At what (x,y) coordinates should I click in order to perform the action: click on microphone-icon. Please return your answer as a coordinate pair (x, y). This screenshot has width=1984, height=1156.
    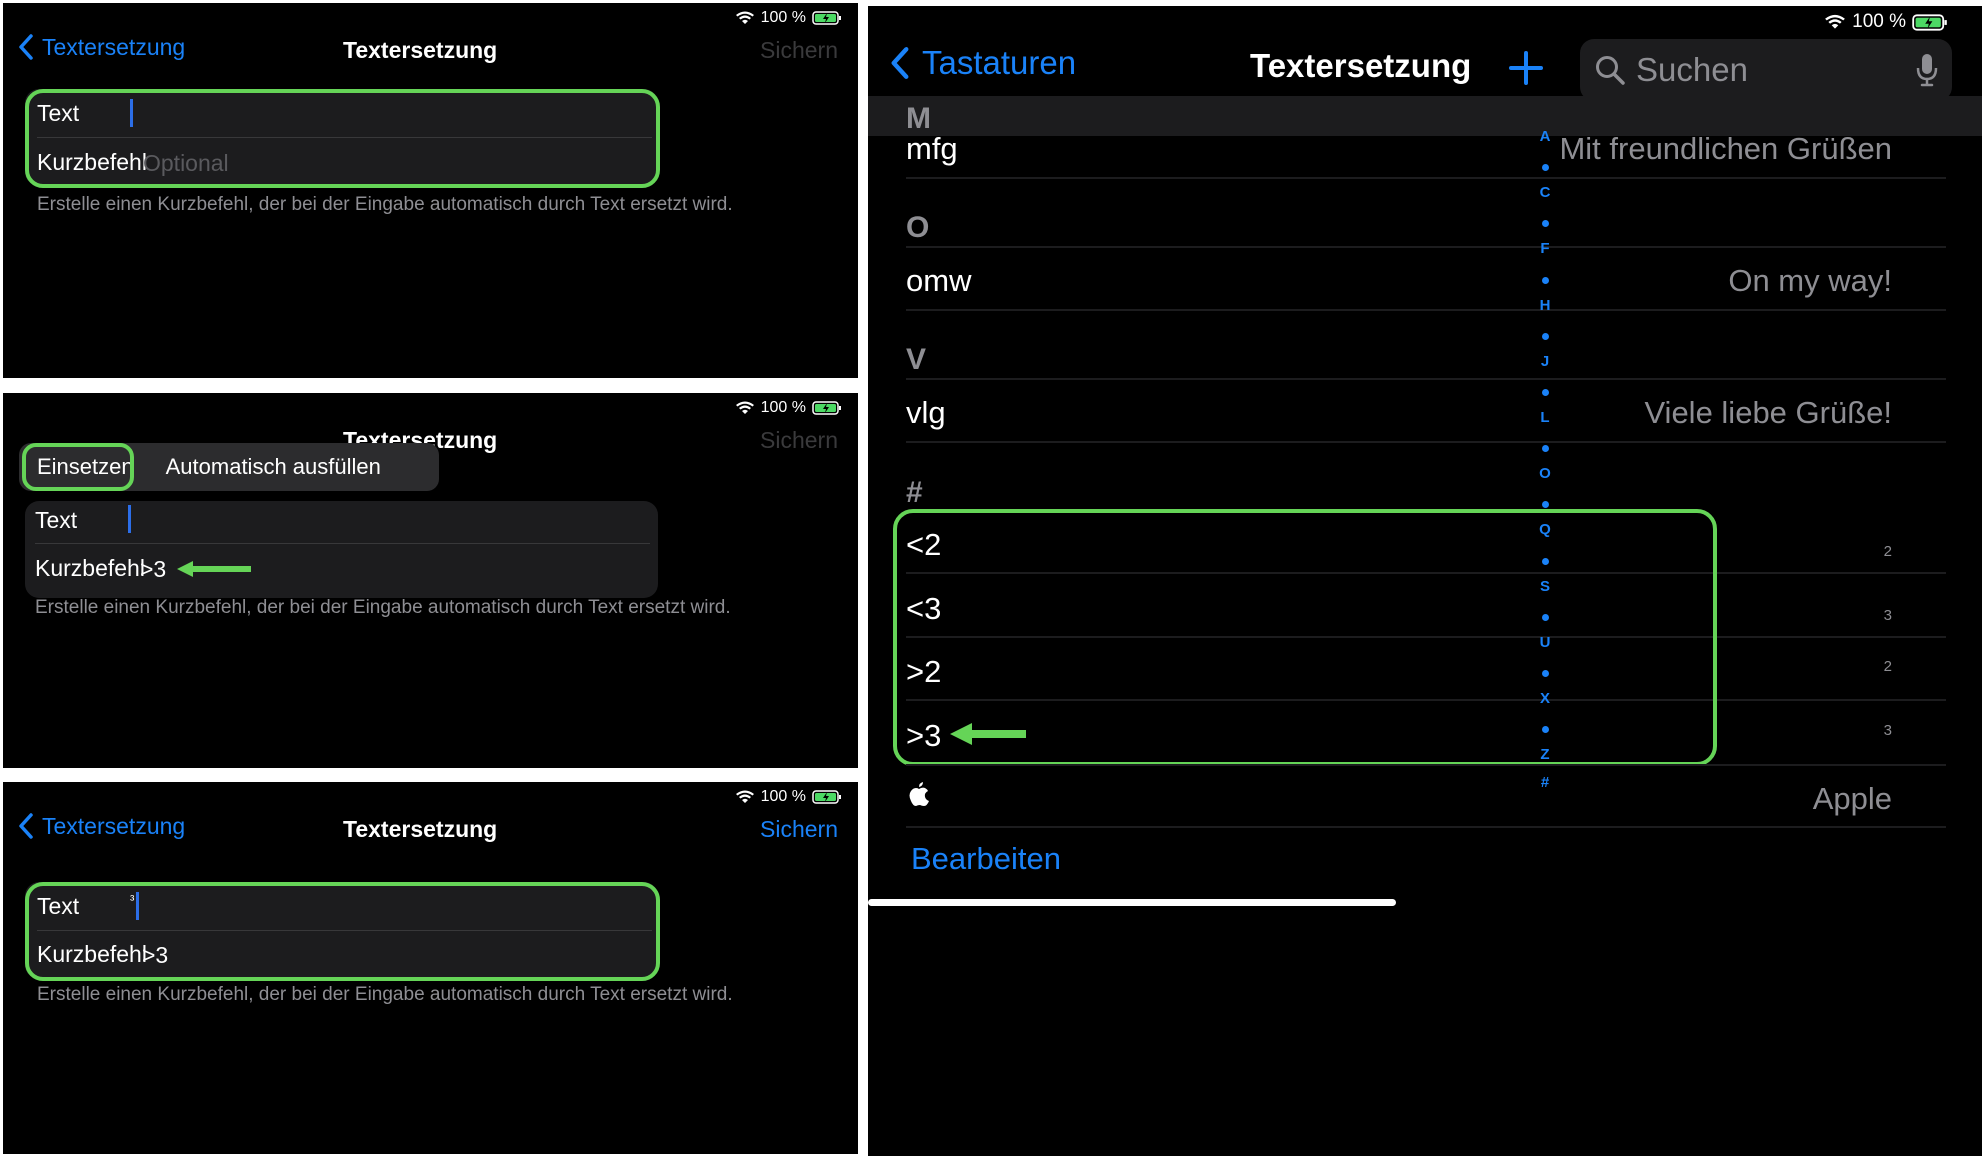
    Looking at the image, I should click on (1927, 70).